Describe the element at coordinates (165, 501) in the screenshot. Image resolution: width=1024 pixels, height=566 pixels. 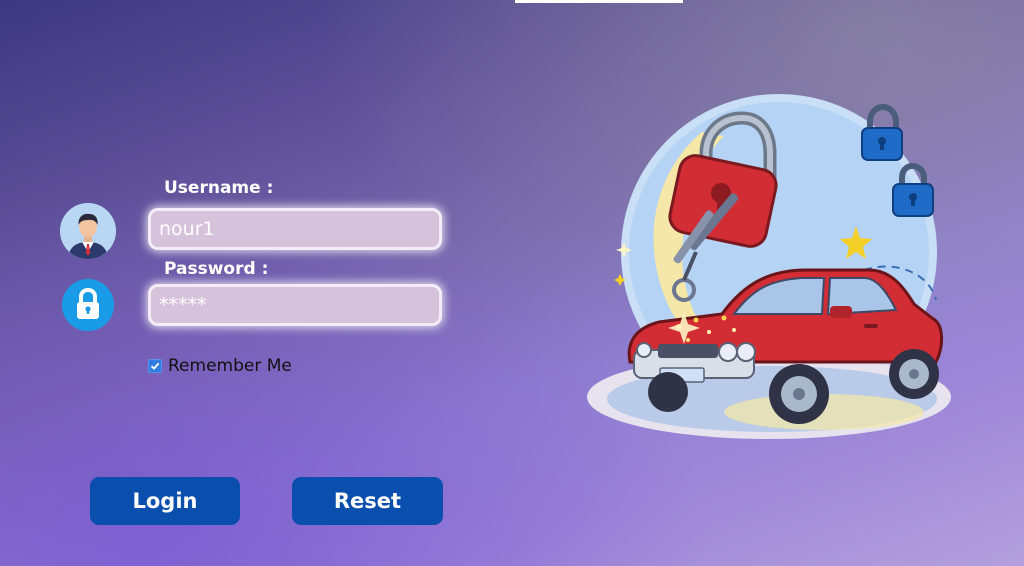
I see `login-button: Login` at that location.